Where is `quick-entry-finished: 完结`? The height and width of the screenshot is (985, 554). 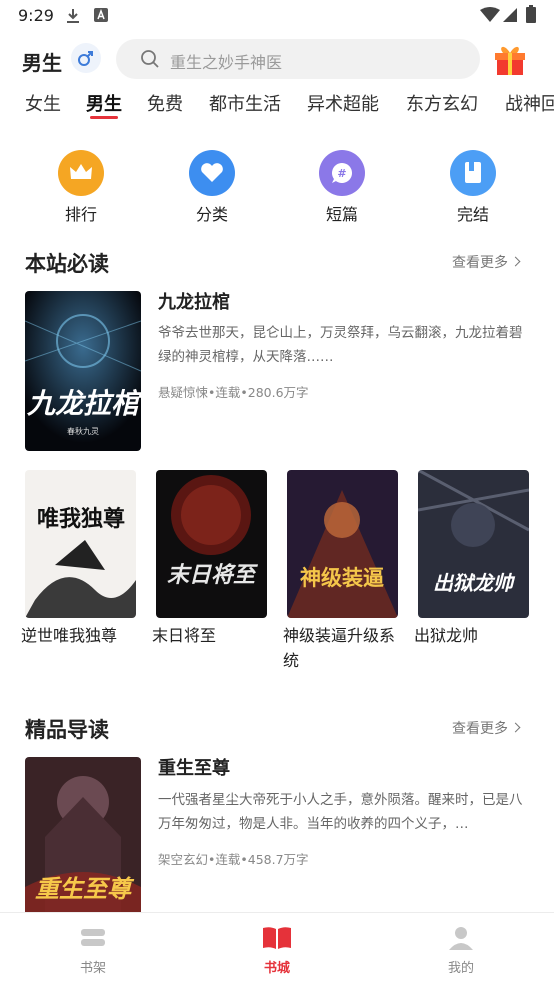
quick-entry-finished: 完结 is located at coordinates (473, 187).